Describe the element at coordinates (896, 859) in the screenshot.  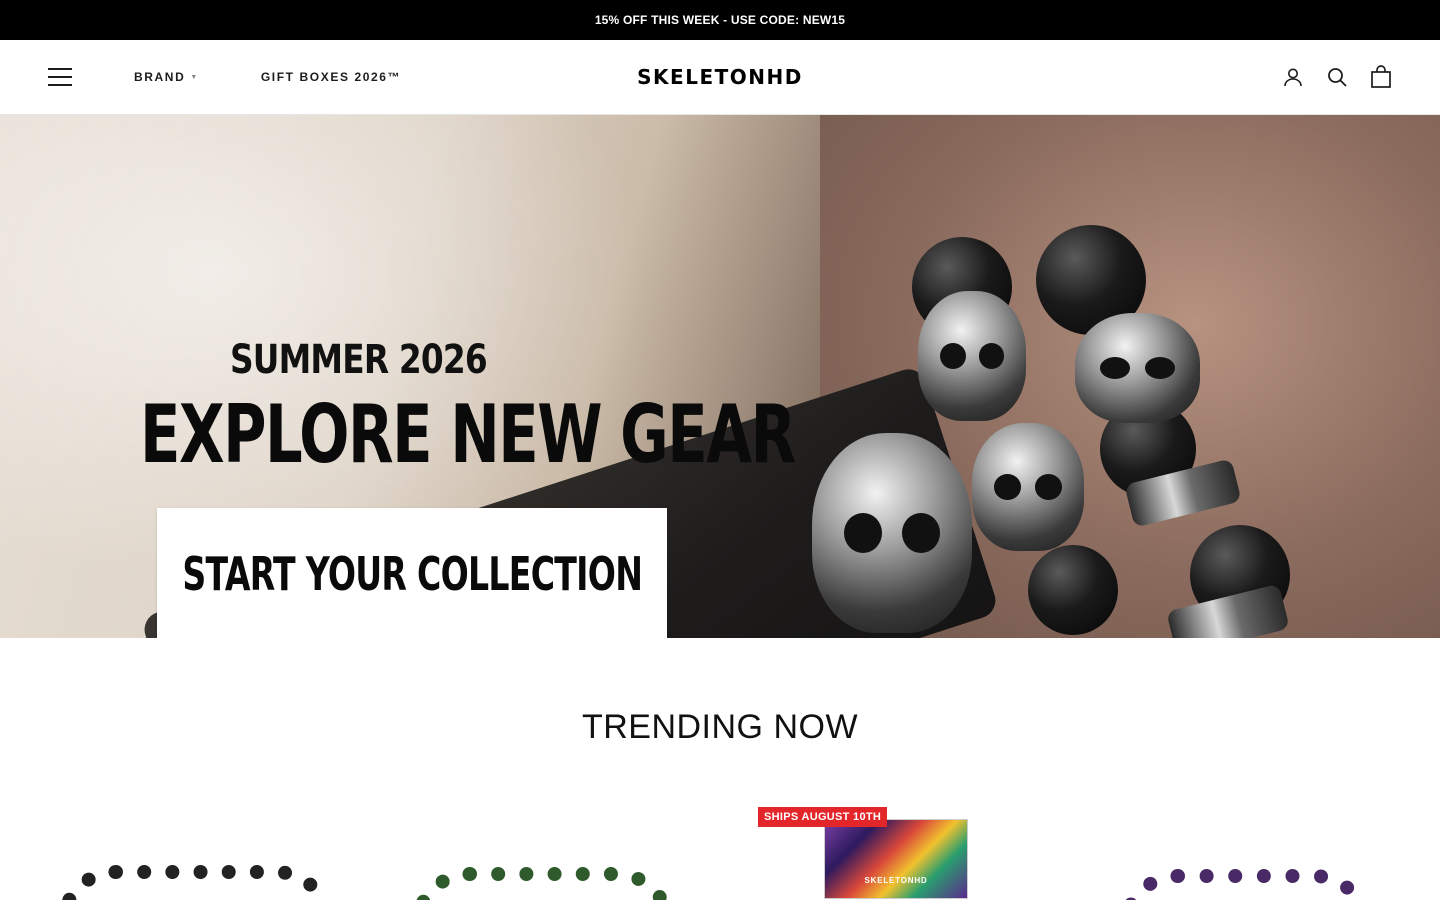
I see `product-image-gift-box: SKELETONHD` at that location.